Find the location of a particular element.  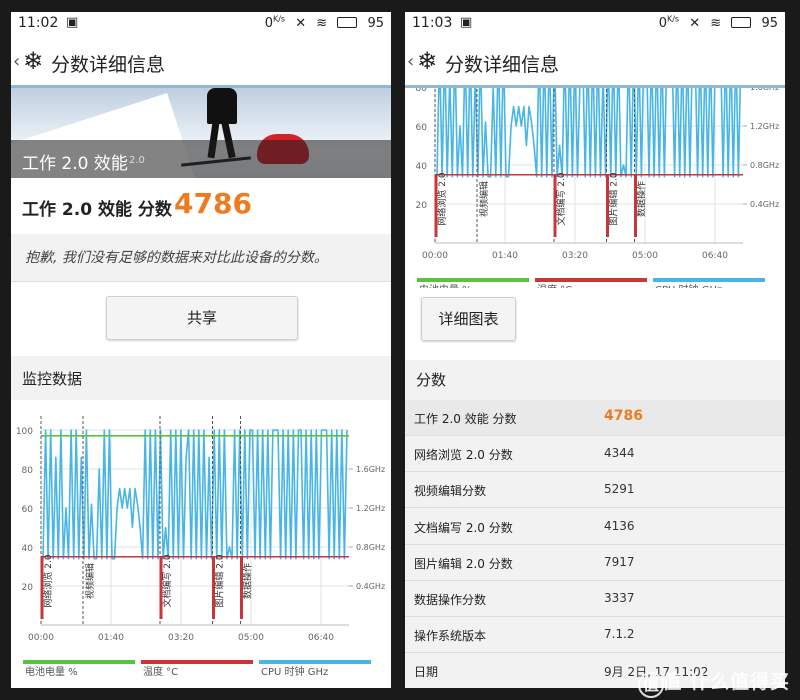

score-row-value: 4136 is located at coordinates (619, 525).